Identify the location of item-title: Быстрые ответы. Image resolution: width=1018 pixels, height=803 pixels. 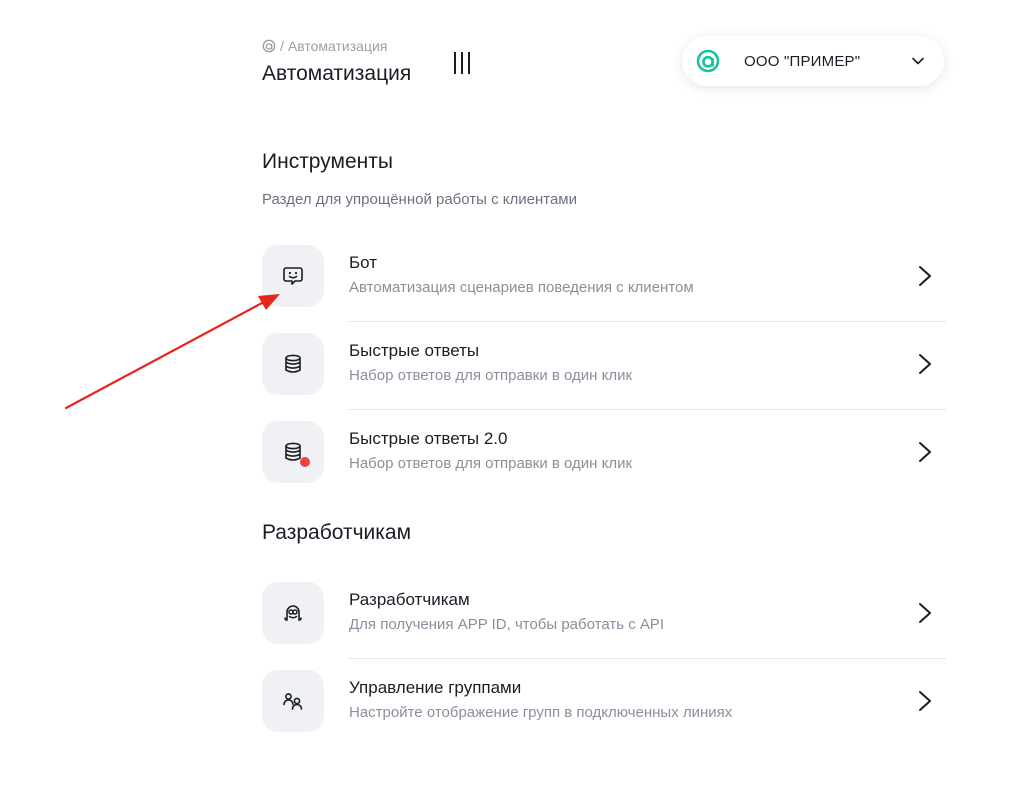
(414, 350).